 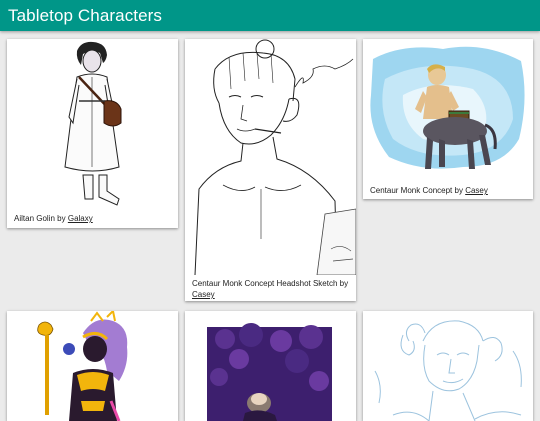 What do you see at coordinates (34, 218) in the screenshot?
I see `card-title: Ailtan Golin` at bounding box center [34, 218].